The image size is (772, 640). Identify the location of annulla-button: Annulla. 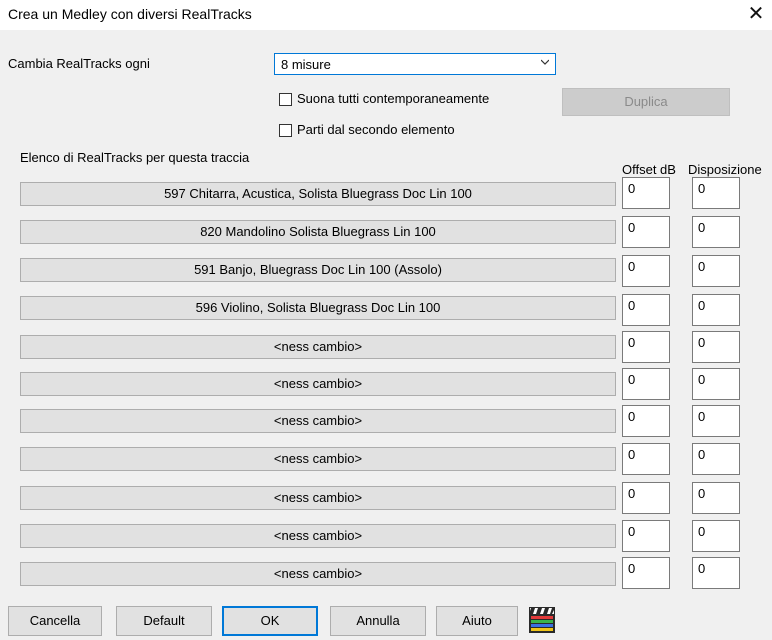
(378, 621).